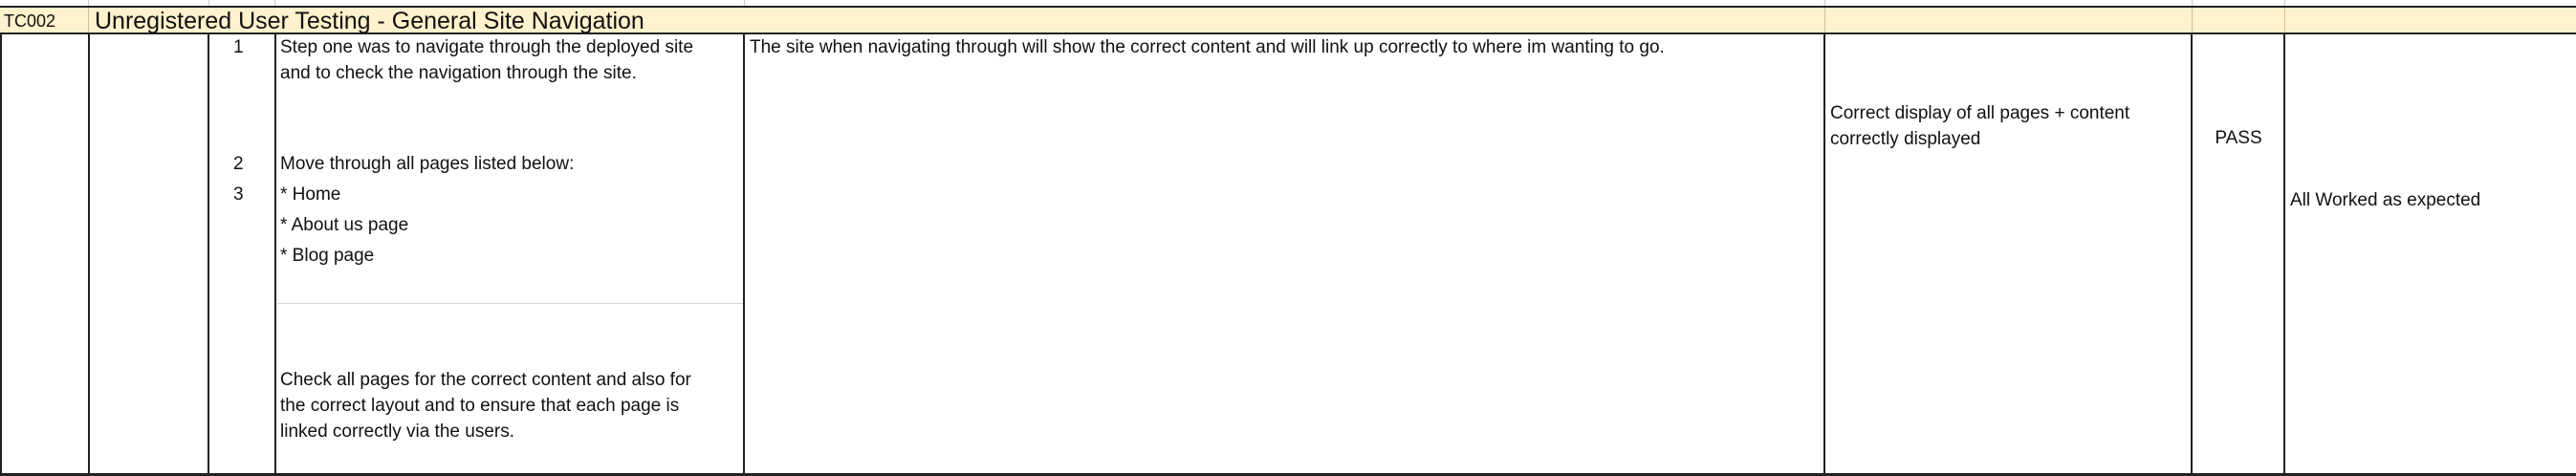 Image resolution: width=2576 pixels, height=476 pixels. Describe the element at coordinates (2431, 200) in the screenshot. I see `comments: All Worked as expected` at that location.